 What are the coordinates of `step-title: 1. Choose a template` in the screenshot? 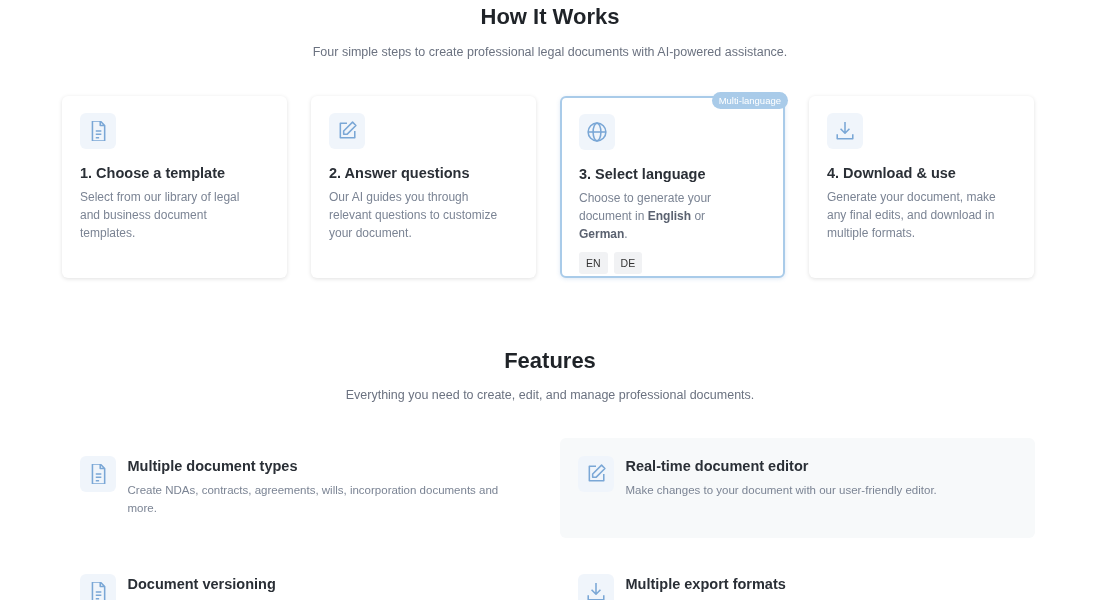 It's located at (153, 173).